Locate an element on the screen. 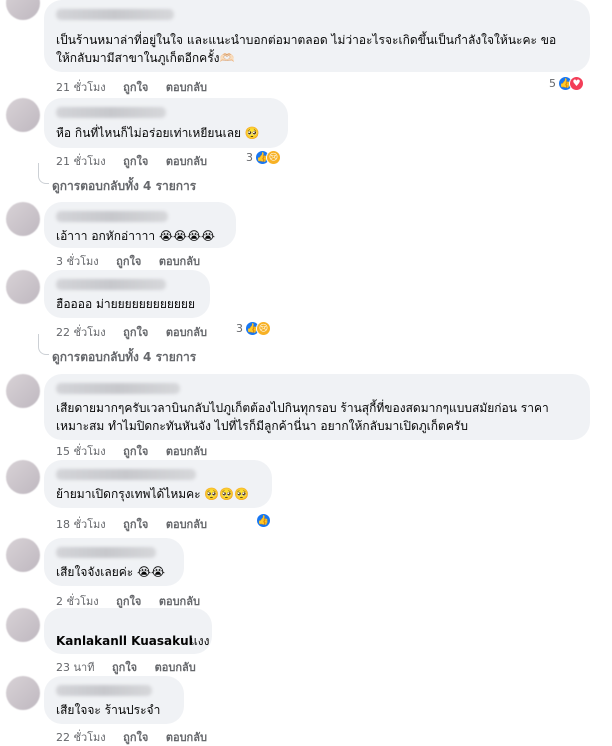  comment-bubble: หือ กินที่ไหนก็ไม่อร่อยเท่าเหยียนเลย 🥺 is located at coordinates (166, 123).